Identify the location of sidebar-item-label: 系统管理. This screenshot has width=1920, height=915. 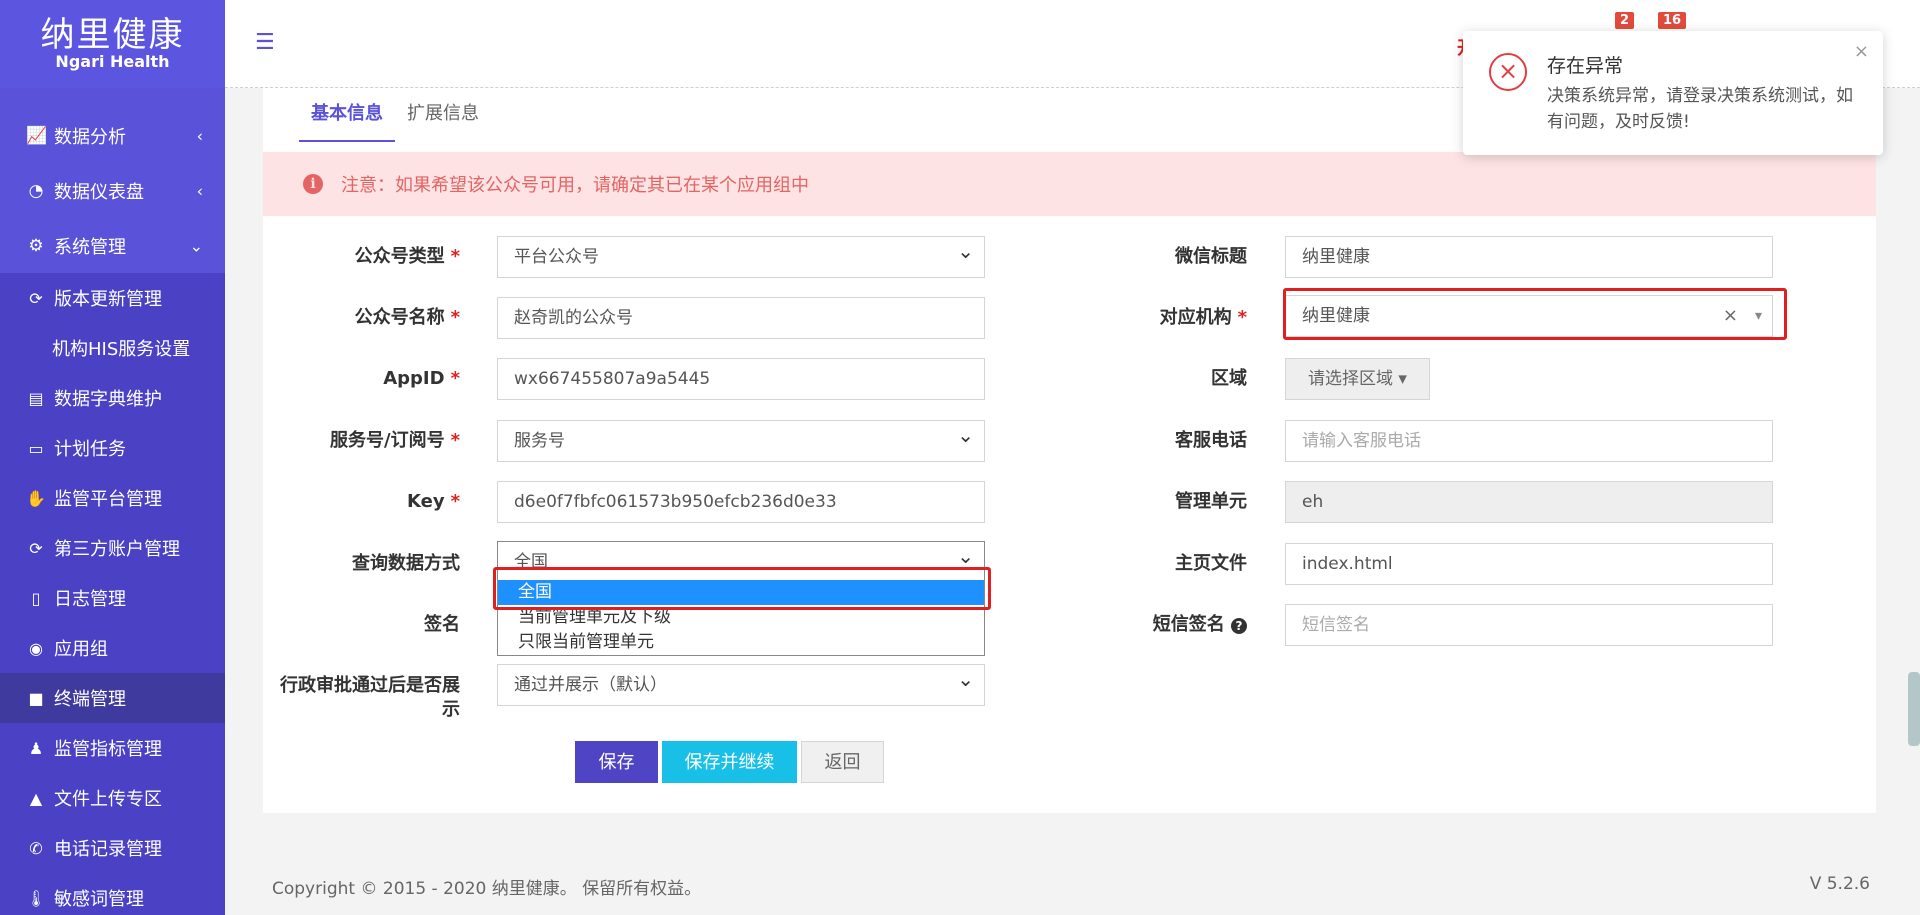
(90, 247).